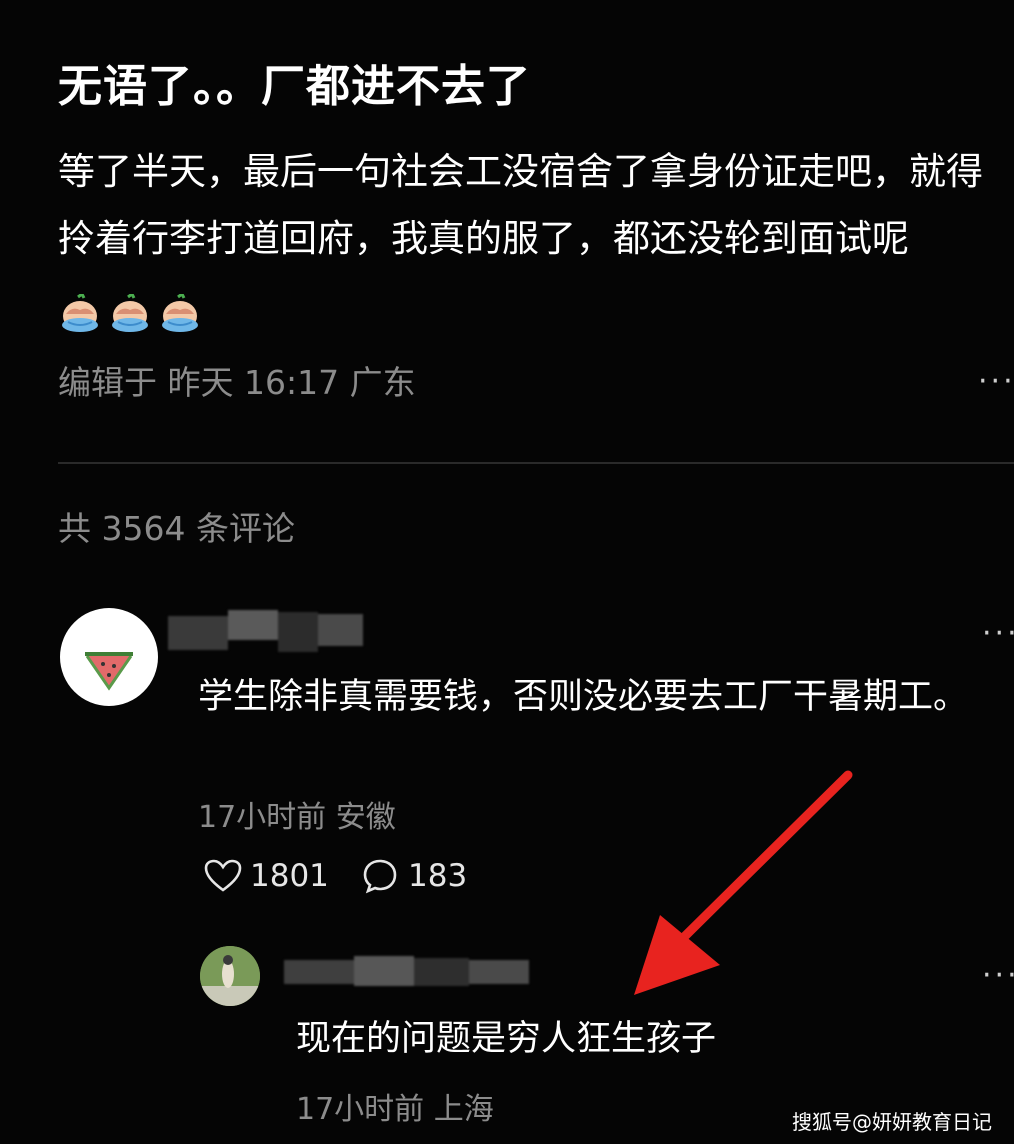 This screenshot has width=1014, height=1144. Describe the element at coordinates (438, 876) in the screenshot. I see `reply-count: 183` at that location.